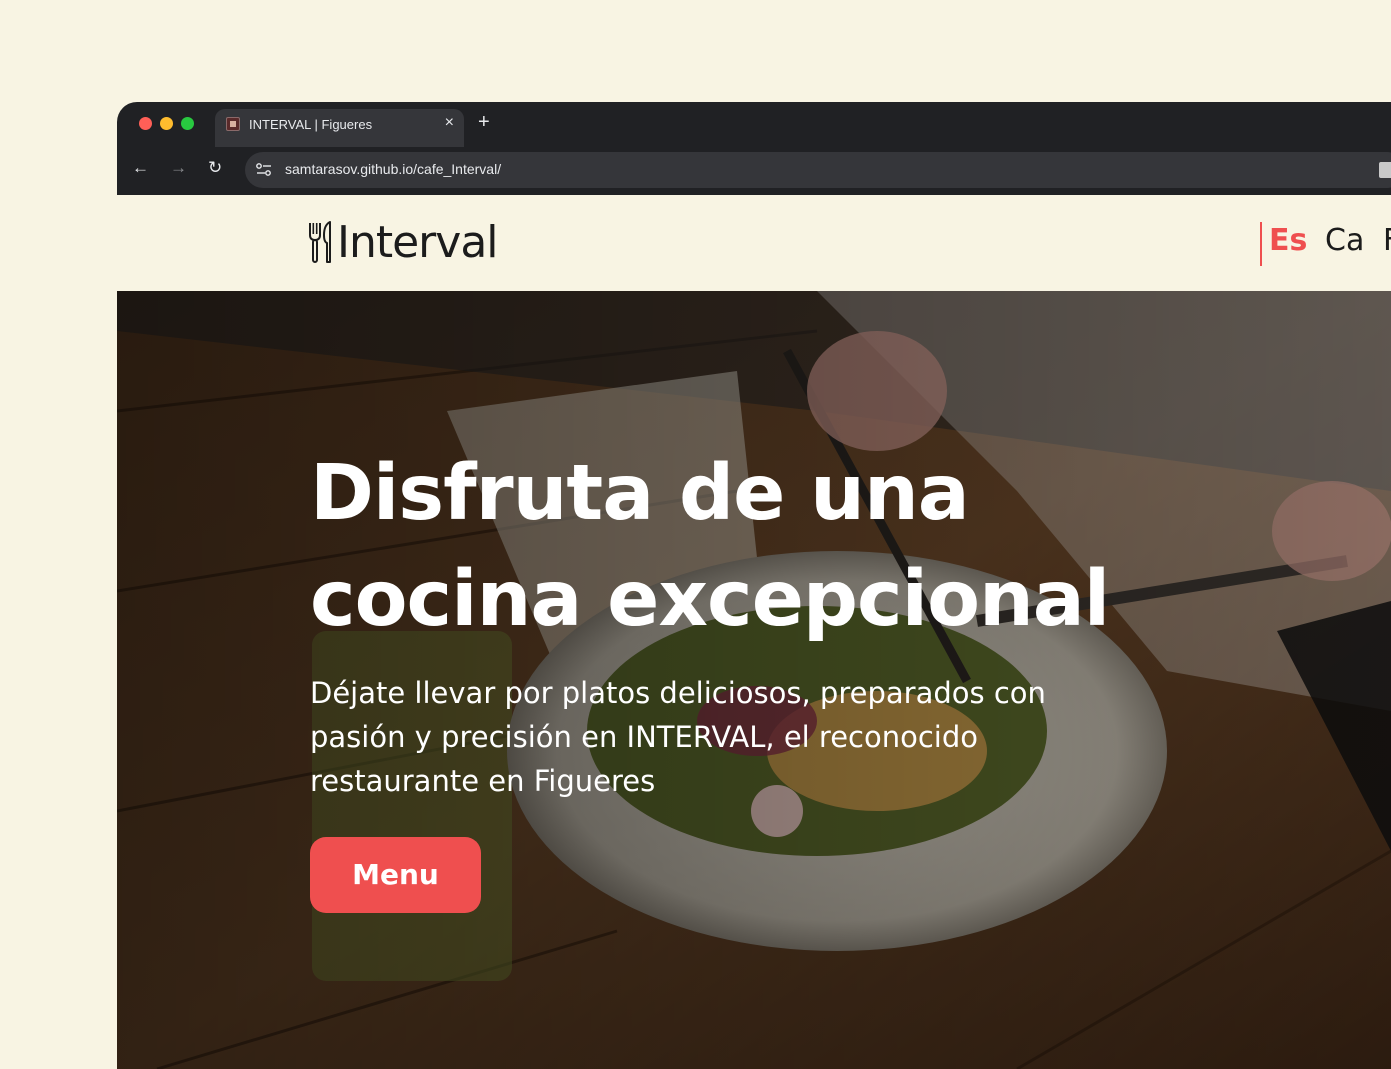 Image resolution: width=1391 pixels, height=1069 pixels. Describe the element at coordinates (311, 124) in the screenshot. I see `tab-title: INTERVAL | Figueres` at that location.